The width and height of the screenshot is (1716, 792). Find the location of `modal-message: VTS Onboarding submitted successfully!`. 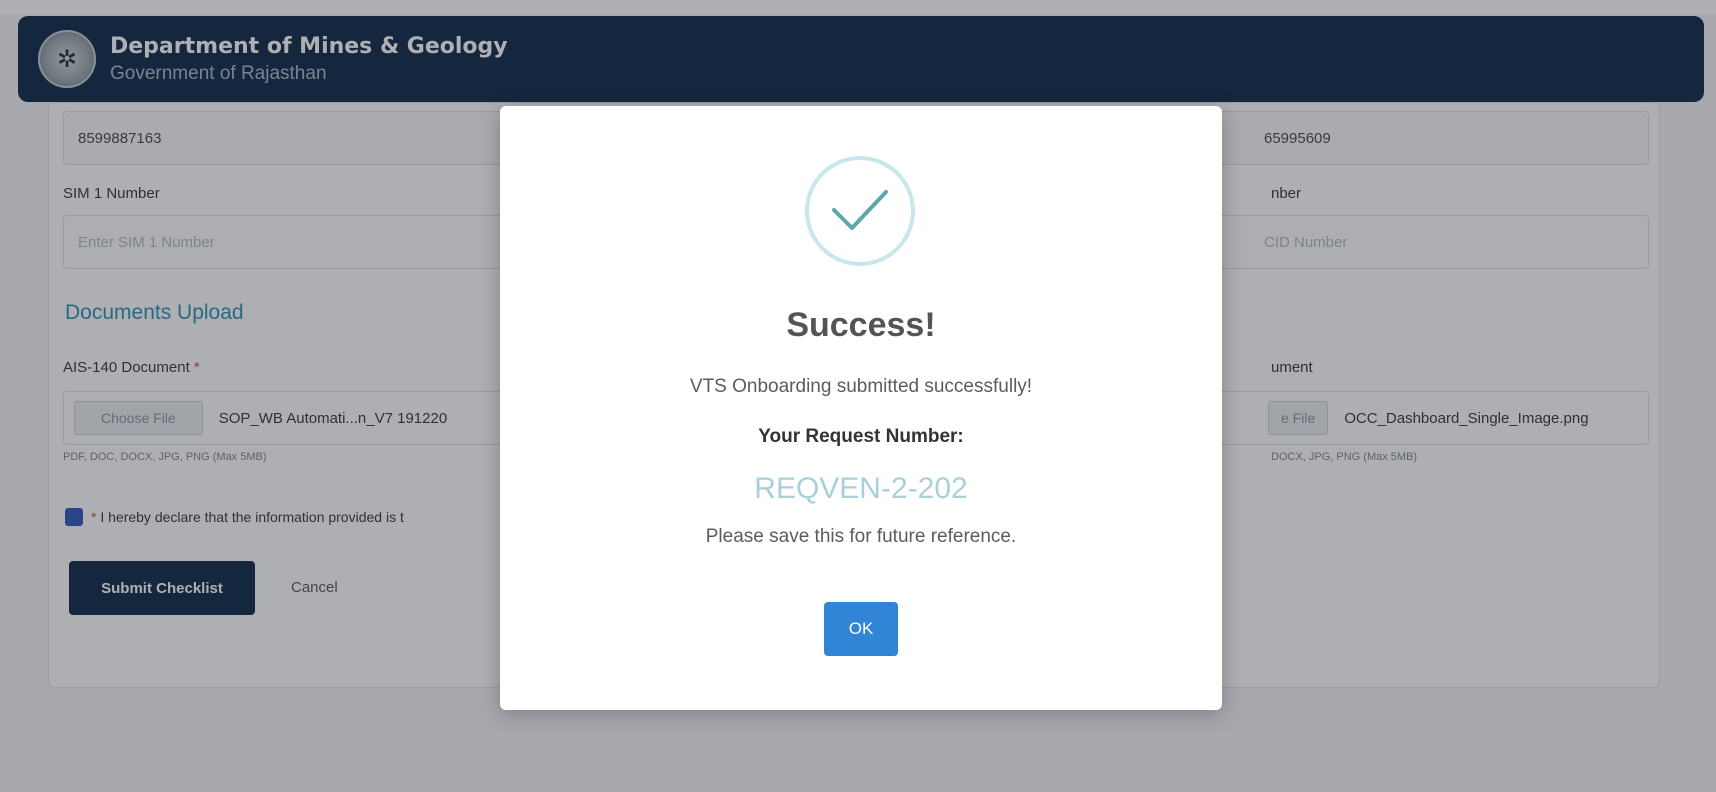

modal-message: VTS Onboarding submitted successfully! is located at coordinates (861, 386).